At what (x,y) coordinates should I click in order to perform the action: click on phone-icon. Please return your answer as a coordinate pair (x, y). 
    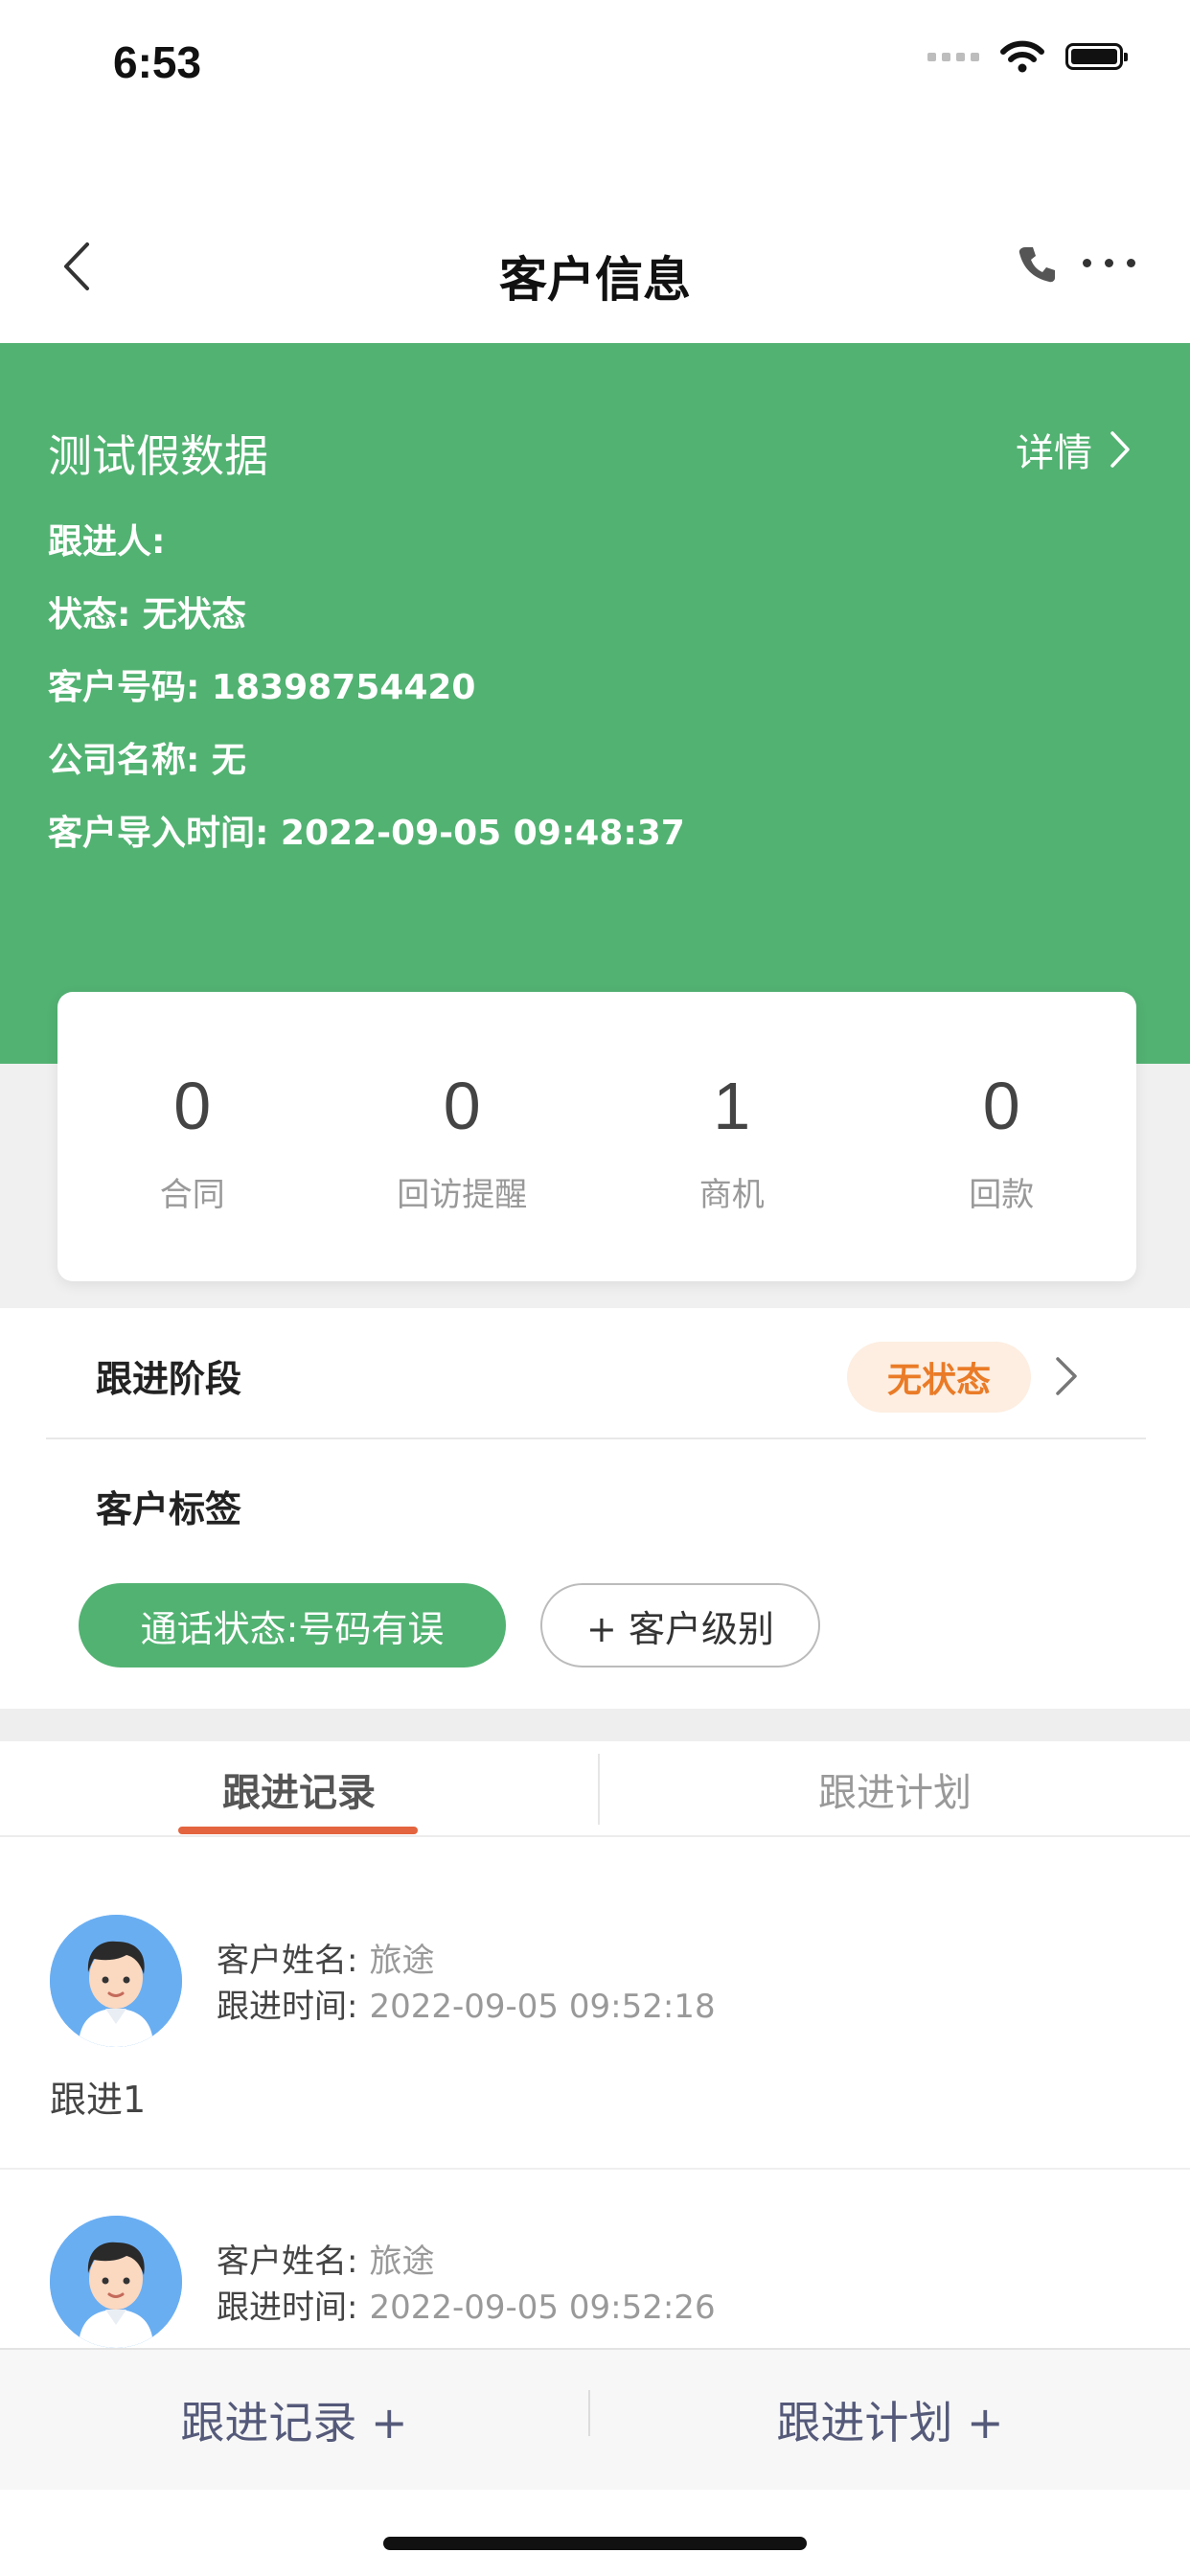
    Looking at the image, I should click on (1037, 264).